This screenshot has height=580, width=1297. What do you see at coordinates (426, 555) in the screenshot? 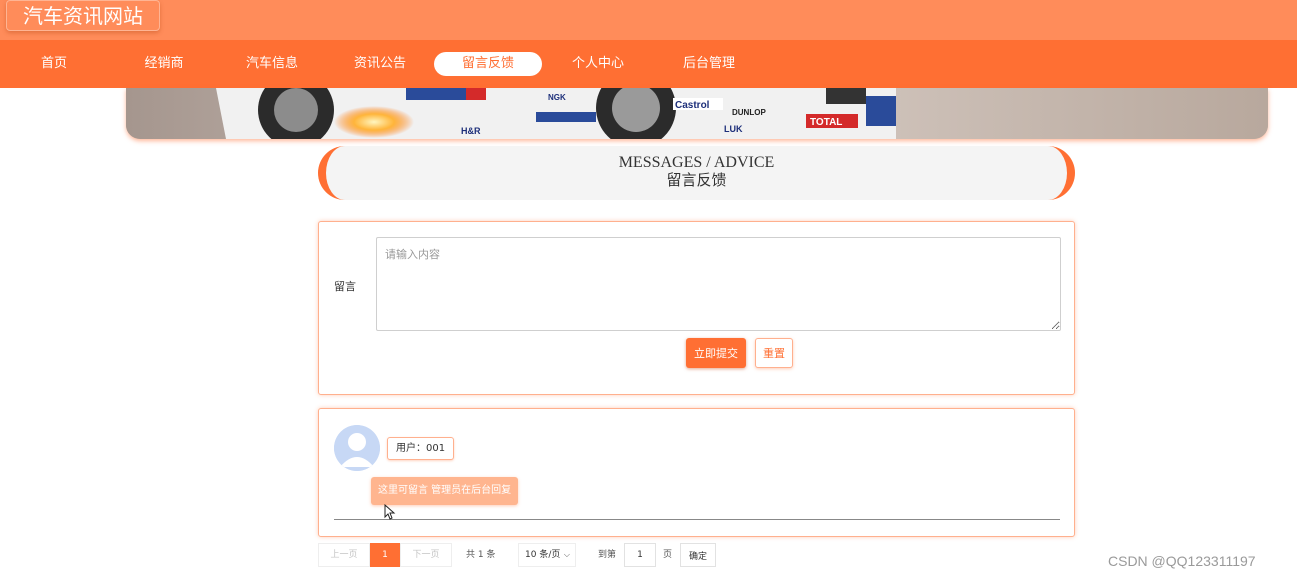
I see `pager-next-button: 下一页` at bounding box center [426, 555].